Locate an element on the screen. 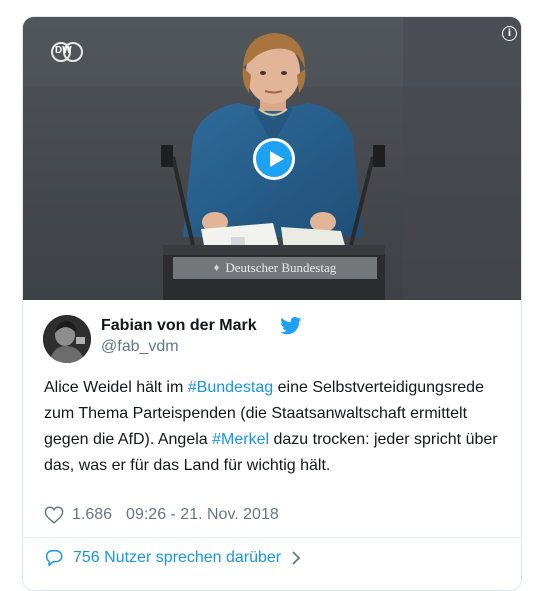 This screenshot has width=556, height=591. chevron-right-icon is located at coordinates (296, 558).